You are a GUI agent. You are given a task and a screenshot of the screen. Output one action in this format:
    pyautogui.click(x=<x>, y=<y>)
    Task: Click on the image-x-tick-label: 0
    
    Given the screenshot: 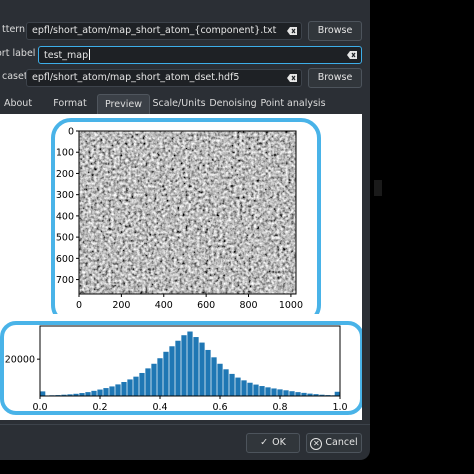 What is the action you would take?
    pyautogui.click(x=79, y=305)
    